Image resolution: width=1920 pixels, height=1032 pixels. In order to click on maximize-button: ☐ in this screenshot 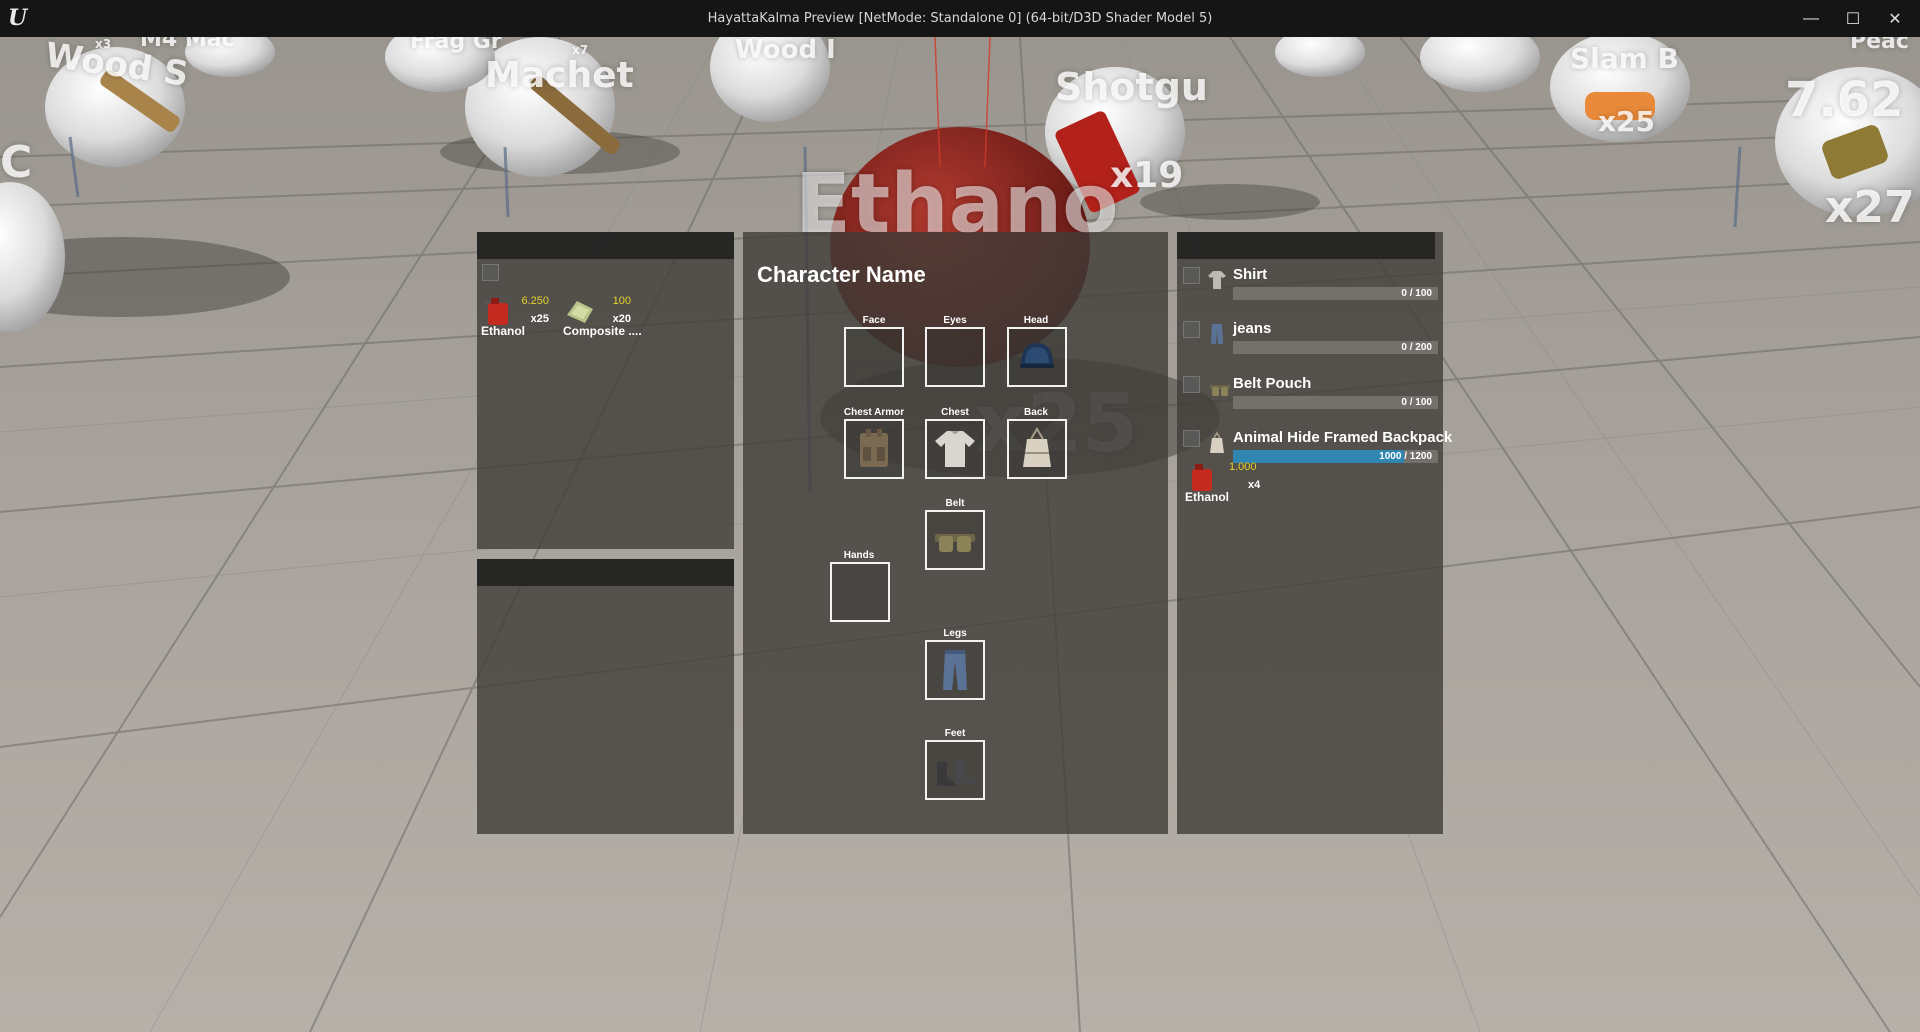, I will do `click(1853, 18)`.